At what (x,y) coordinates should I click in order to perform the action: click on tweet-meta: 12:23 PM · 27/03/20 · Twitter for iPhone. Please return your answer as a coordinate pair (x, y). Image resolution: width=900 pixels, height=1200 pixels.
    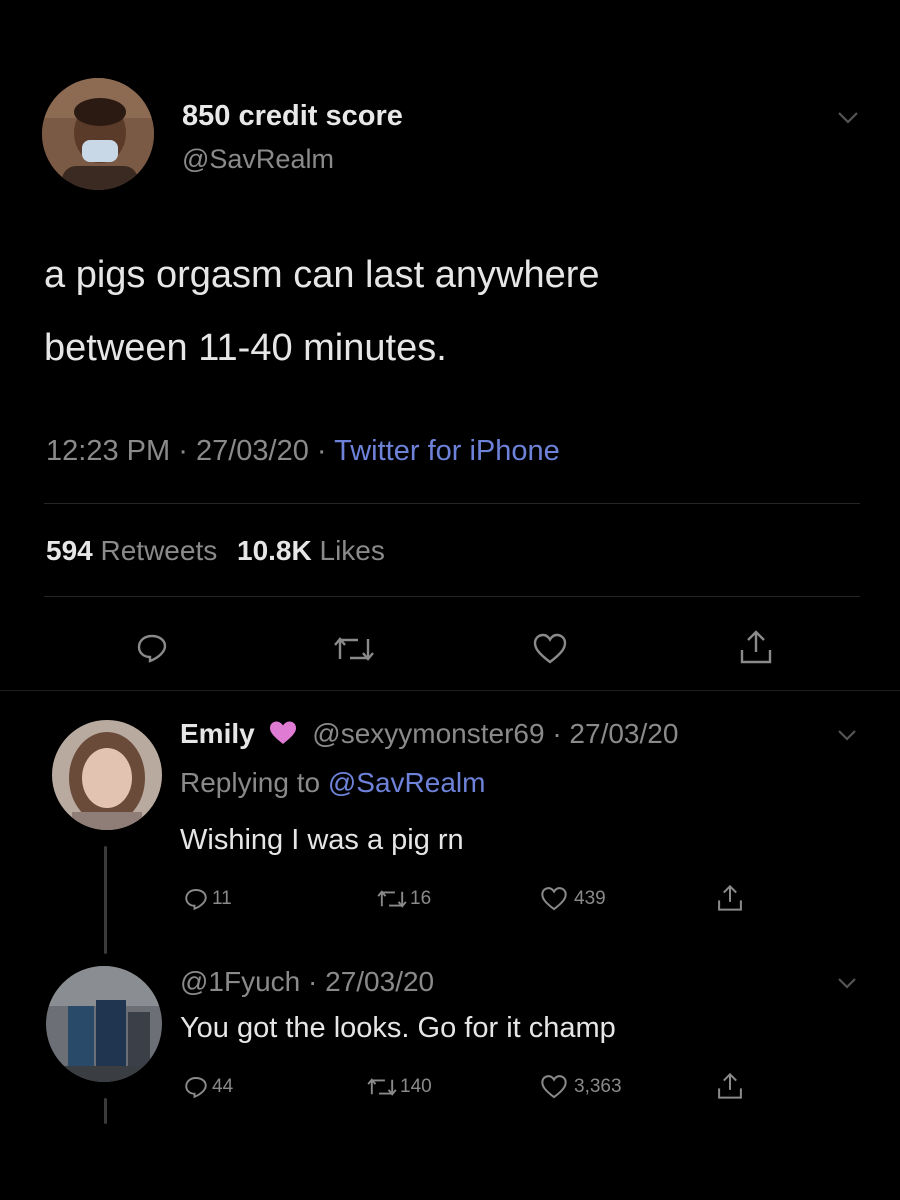
    Looking at the image, I should click on (303, 451).